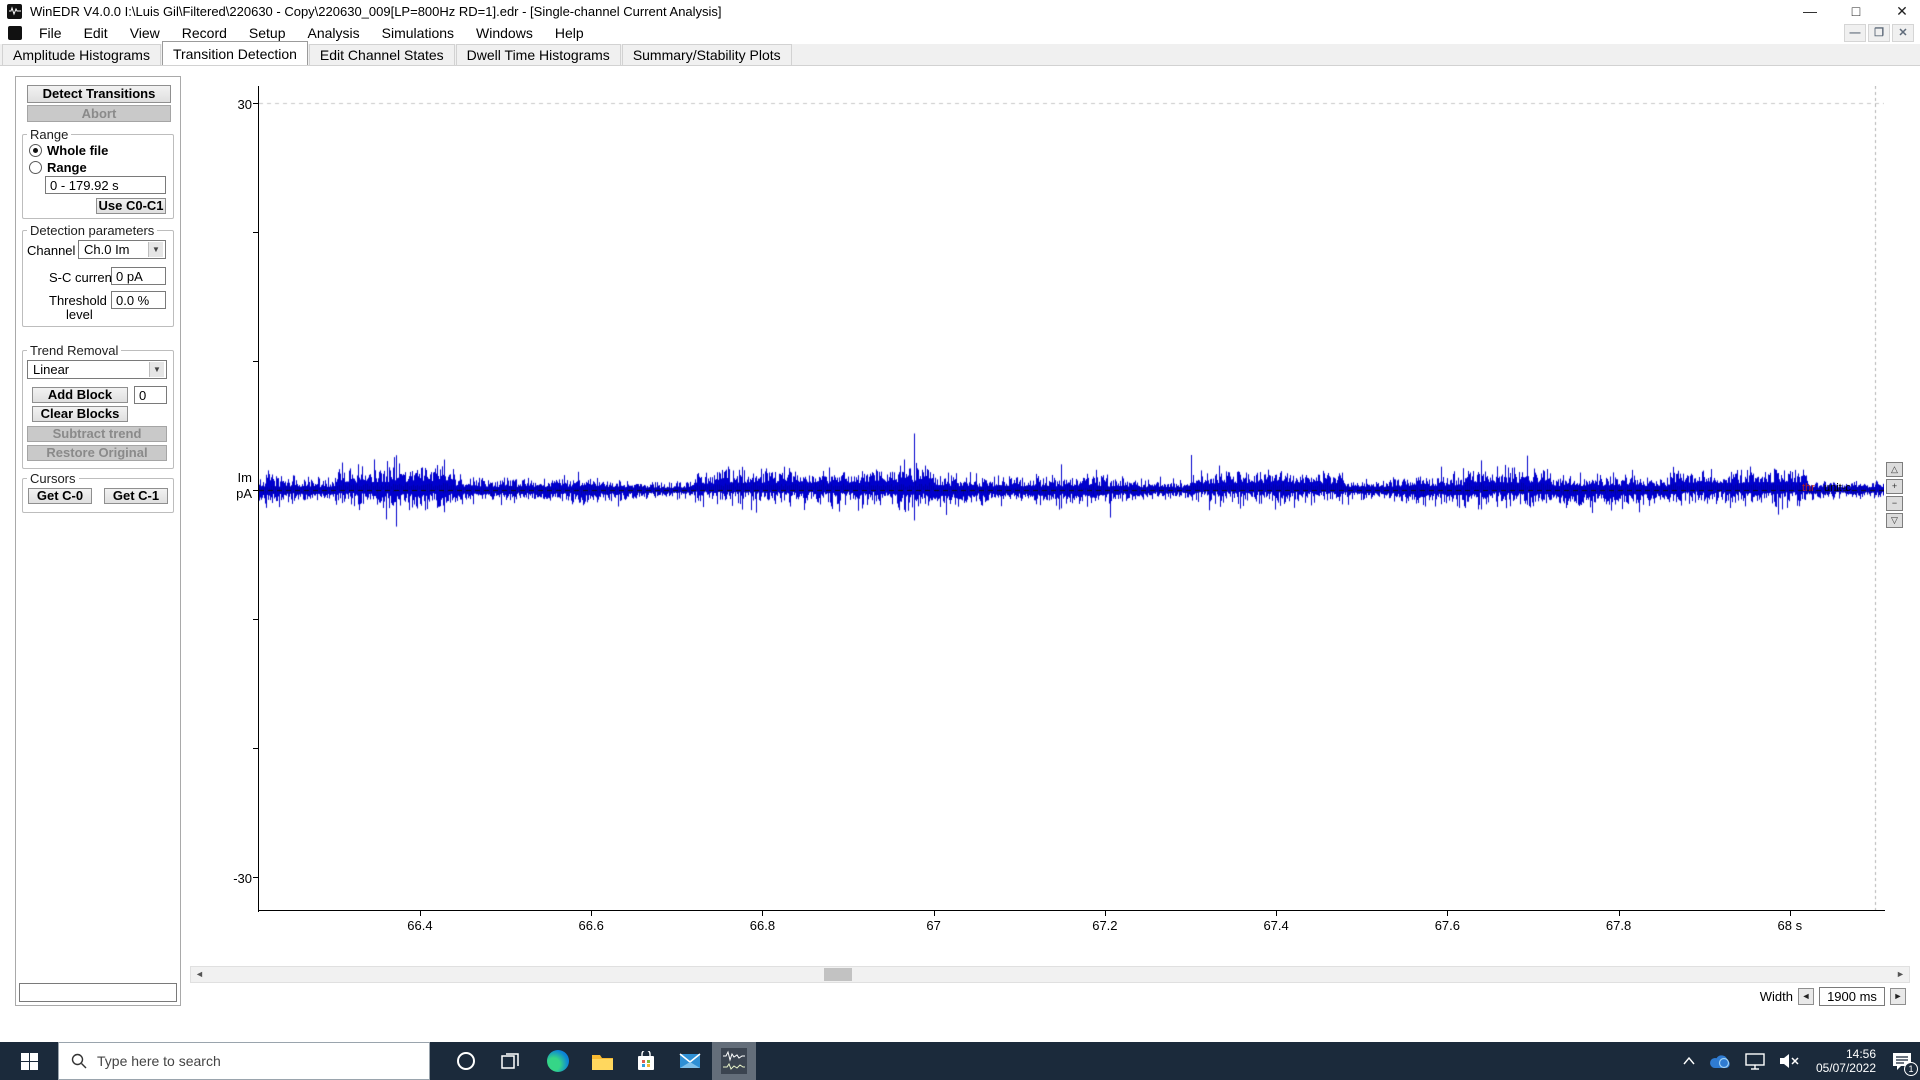 This screenshot has height=1080, width=1920. What do you see at coordinates (99, 94) in the screenshot?
I see `detect-transitions-button: Detect Transitions` at bounding box center [99, 94].